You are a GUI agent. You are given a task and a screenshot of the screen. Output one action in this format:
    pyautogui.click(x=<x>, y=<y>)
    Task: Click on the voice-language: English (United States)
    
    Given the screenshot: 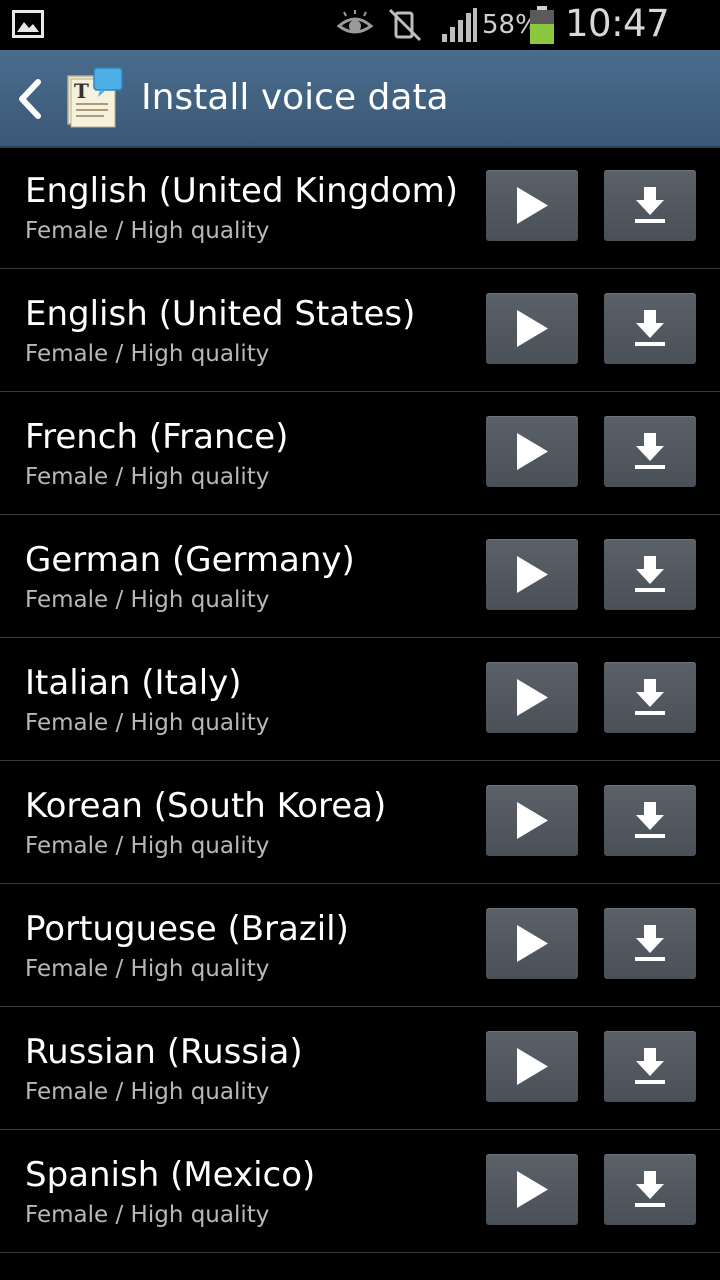 What is the action you would take?
    pyautogui.click(x=220, y=314)
    